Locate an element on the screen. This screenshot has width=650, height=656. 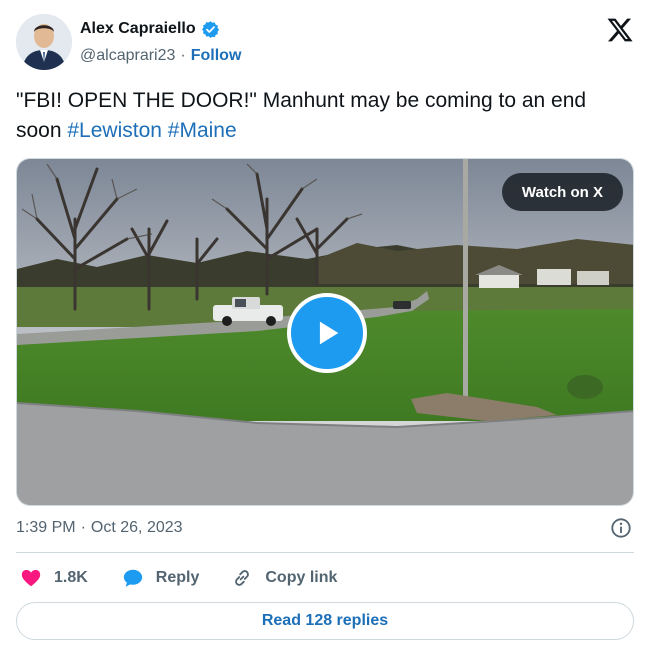
info-icon is located at coordinates (621, 528).